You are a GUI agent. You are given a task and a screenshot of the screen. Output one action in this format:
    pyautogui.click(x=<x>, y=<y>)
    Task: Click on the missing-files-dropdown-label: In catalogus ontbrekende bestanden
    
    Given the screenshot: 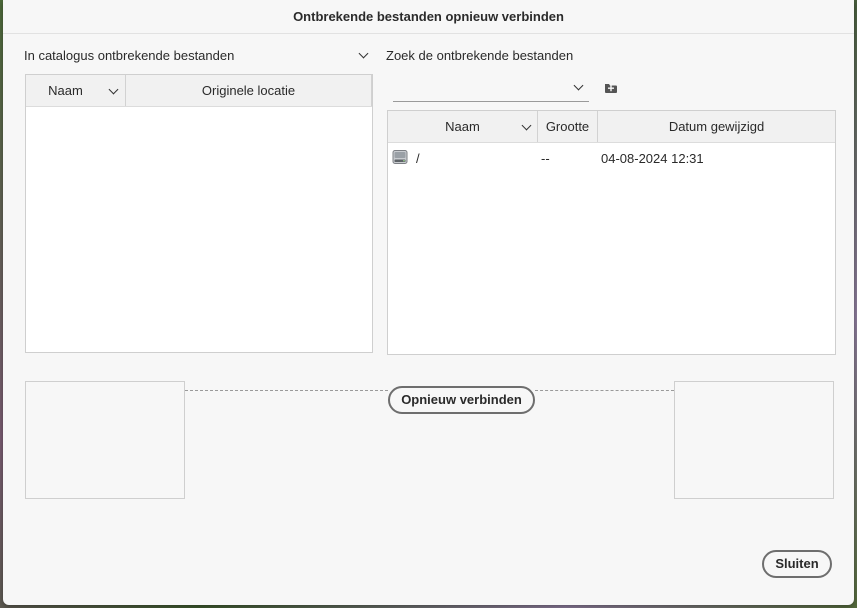 What is the action you would take?
    pyautogui.click(x=129, y=55)
    